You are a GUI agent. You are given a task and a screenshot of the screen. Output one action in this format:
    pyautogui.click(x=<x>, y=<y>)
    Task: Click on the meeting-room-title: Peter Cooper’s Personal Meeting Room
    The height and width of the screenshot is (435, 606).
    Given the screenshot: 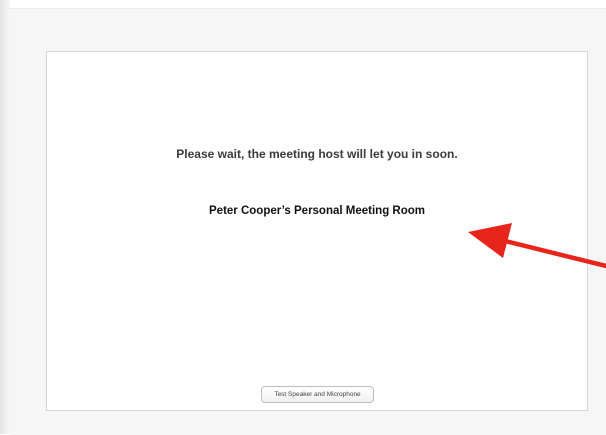 What is the action you would take?
    pyautogui.click(x=317, y=211)
    